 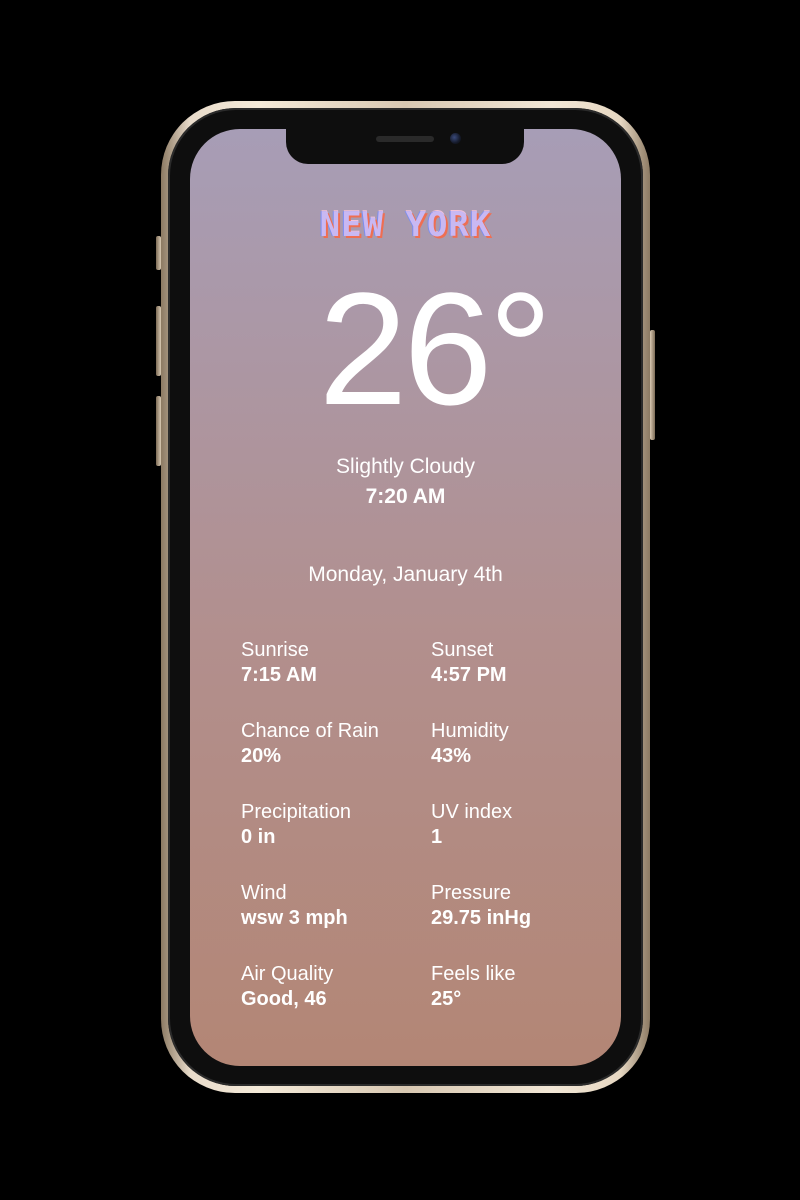 I want to click on stat-pressure: Pressure 29.75 inHg, so click(x=516, y=920).